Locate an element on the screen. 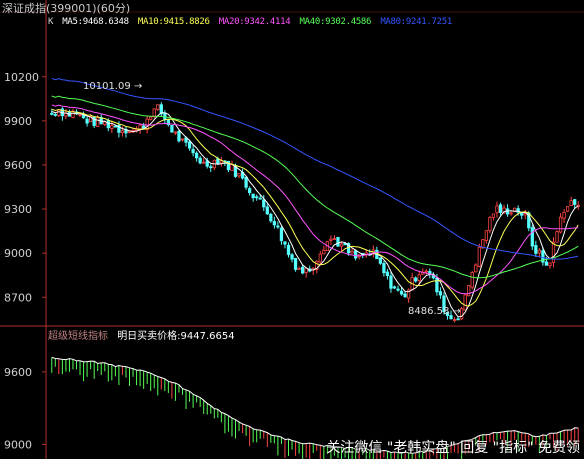 This screenshot has width=584, height=459. legend-ma20: MA20:9342.4114 is located at coordinates (254, 22).